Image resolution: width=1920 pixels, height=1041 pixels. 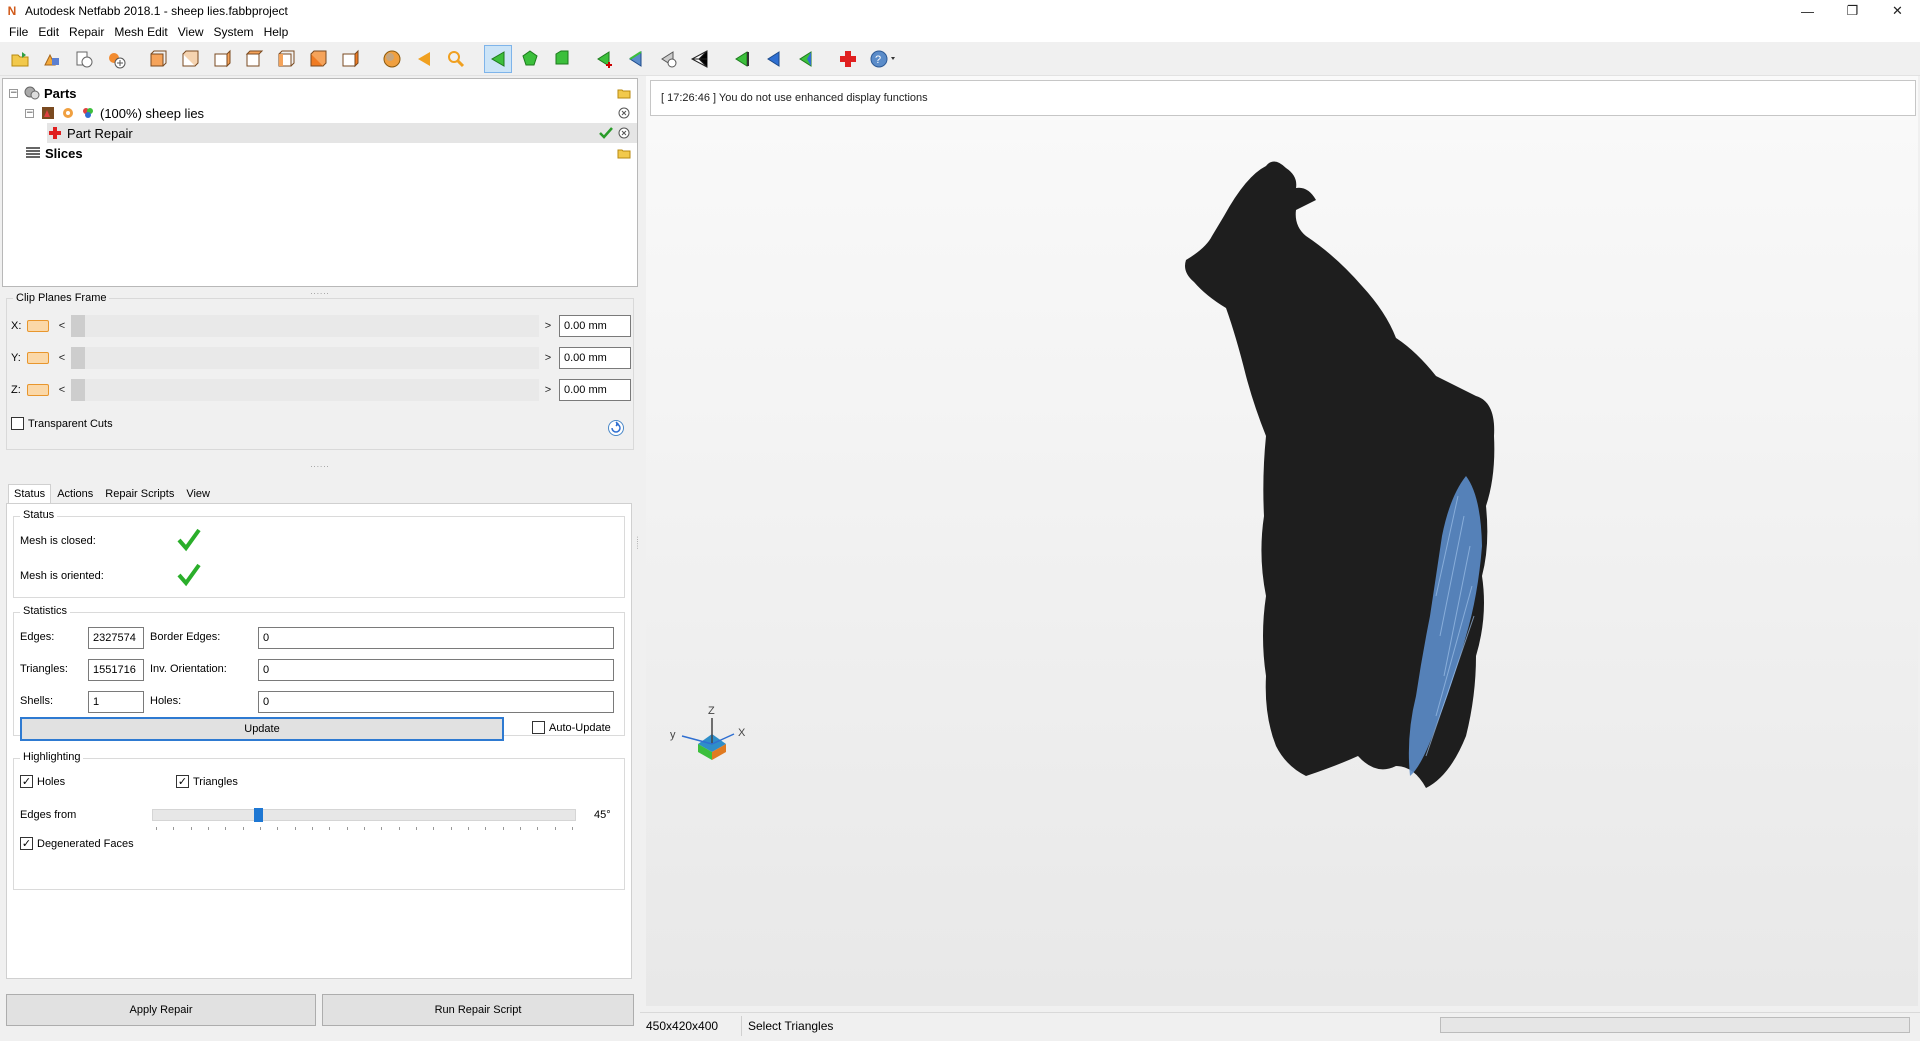 I want to click on nav-left-blue-icon, so click(x=774, y=59).